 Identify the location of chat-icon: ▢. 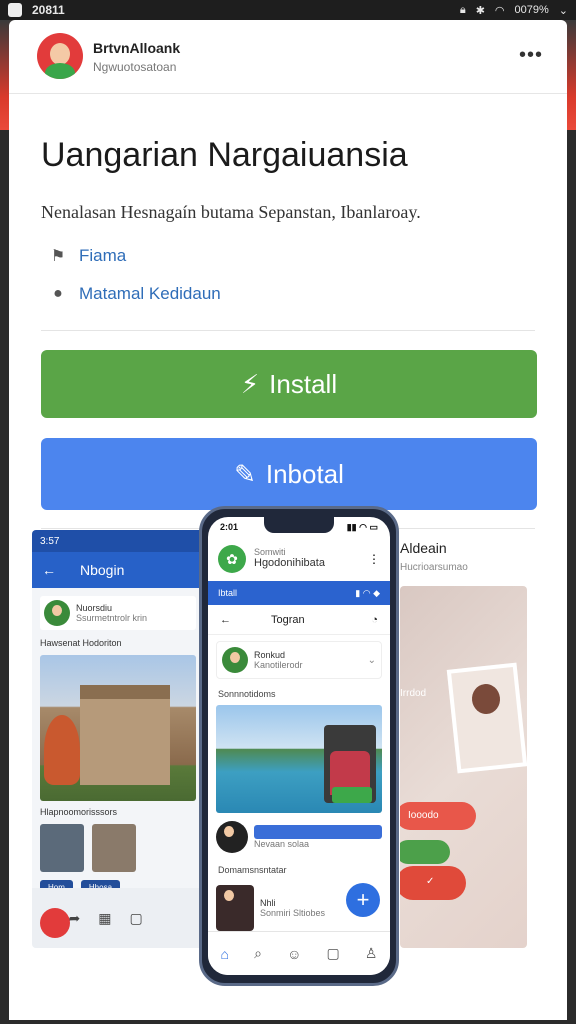
(333, 953).